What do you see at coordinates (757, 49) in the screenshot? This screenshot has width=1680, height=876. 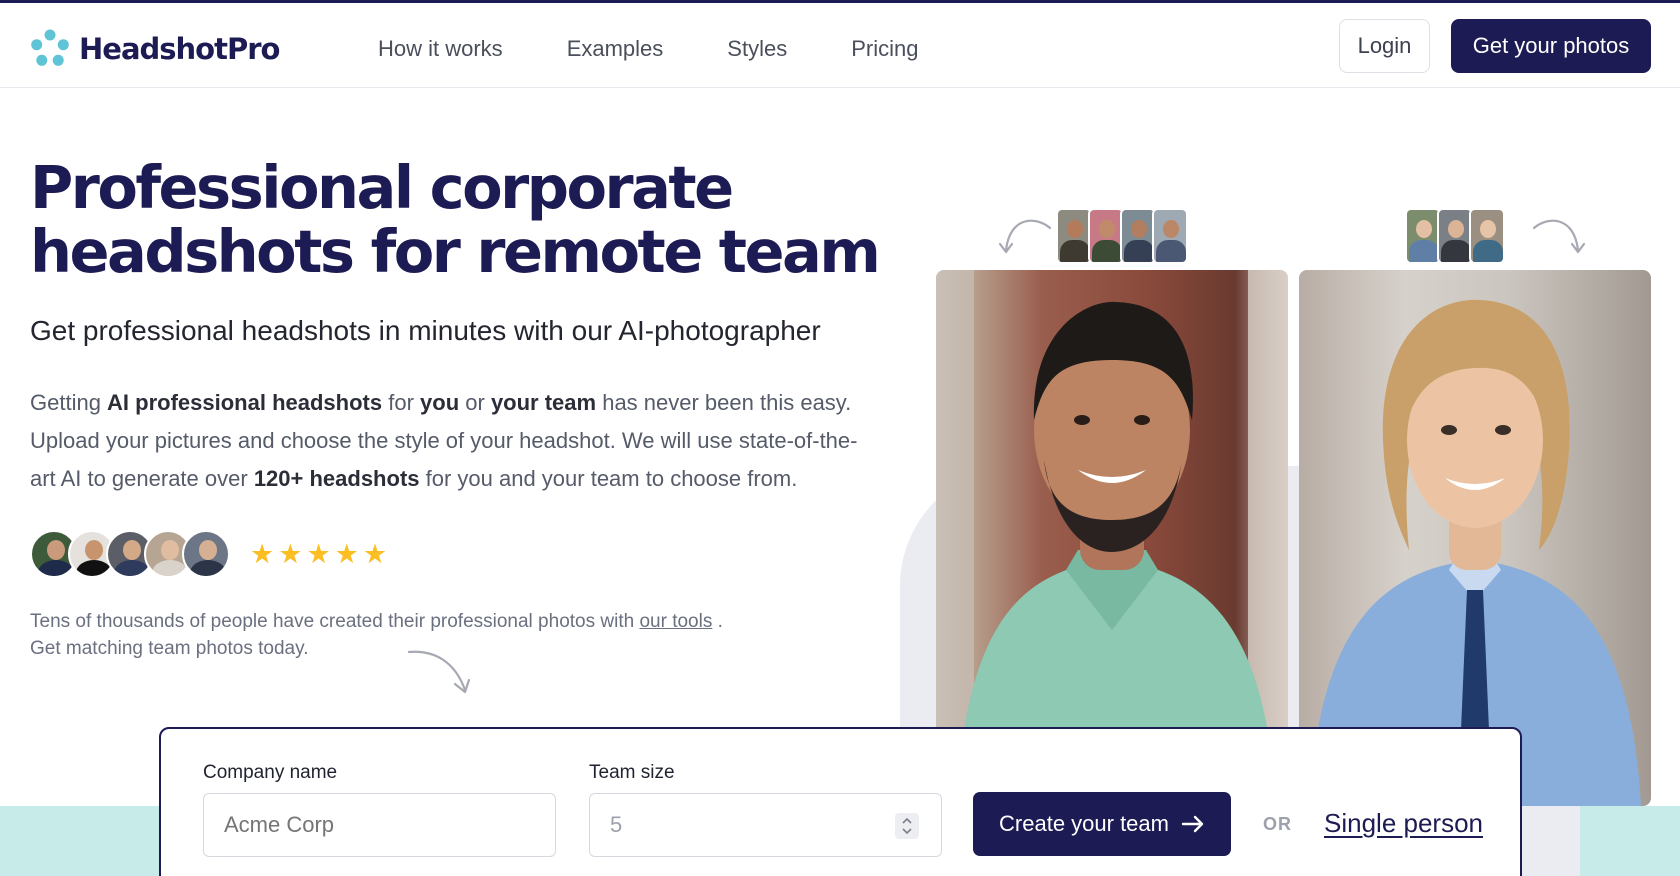 I see `nav-styles: Styles` at bounding box center [757, 49].